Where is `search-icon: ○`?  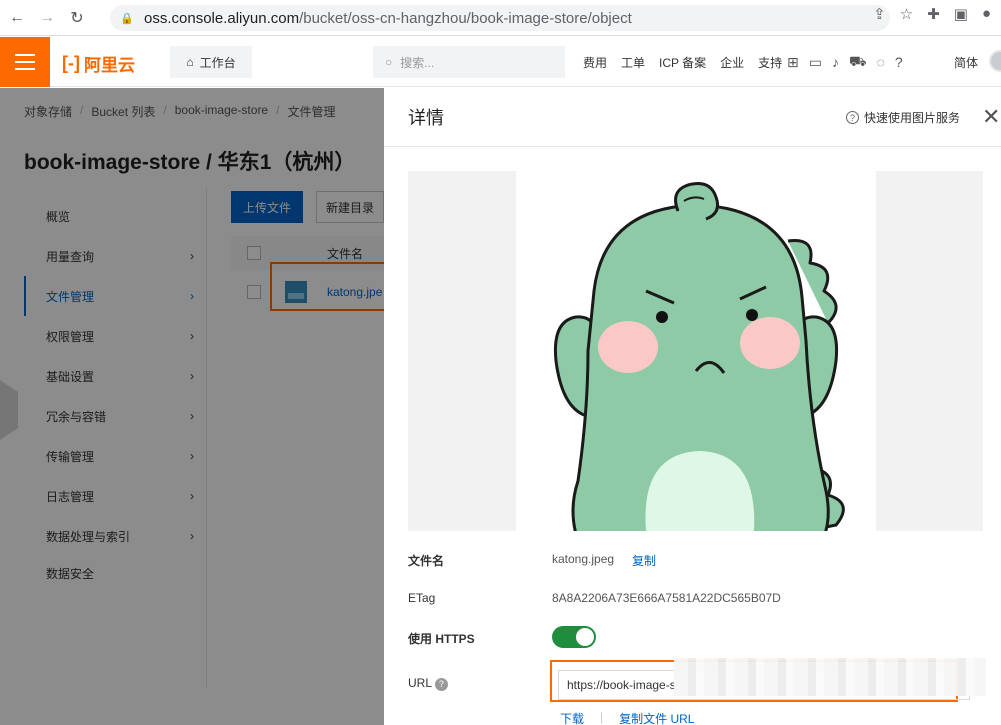 search-icon: ○ is located at coordinates (389, 62).